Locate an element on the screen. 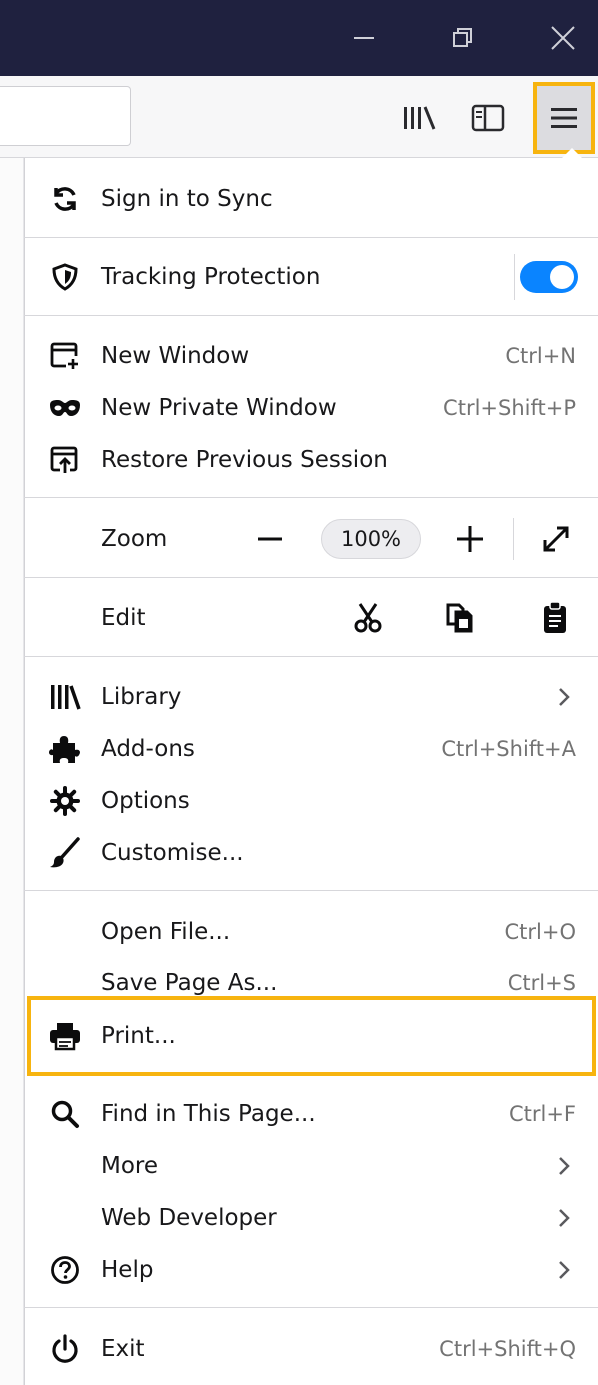 The height and width of the screenshot is (1385, 598). menu-item-options: Options is located at coordinates (311, 801).